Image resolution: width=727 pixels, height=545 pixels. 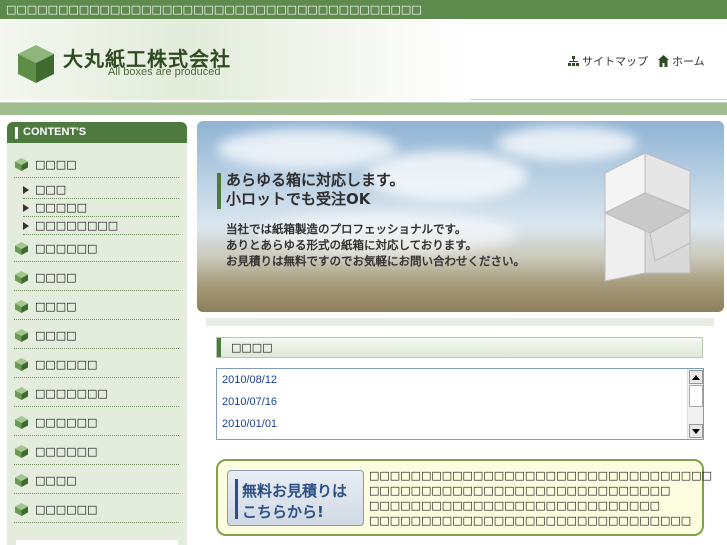 I want to click on estimate-text-line: □□□□□□□□□□□□□□□□□□□□□□□□□□□□, so click(x=515, y=505).